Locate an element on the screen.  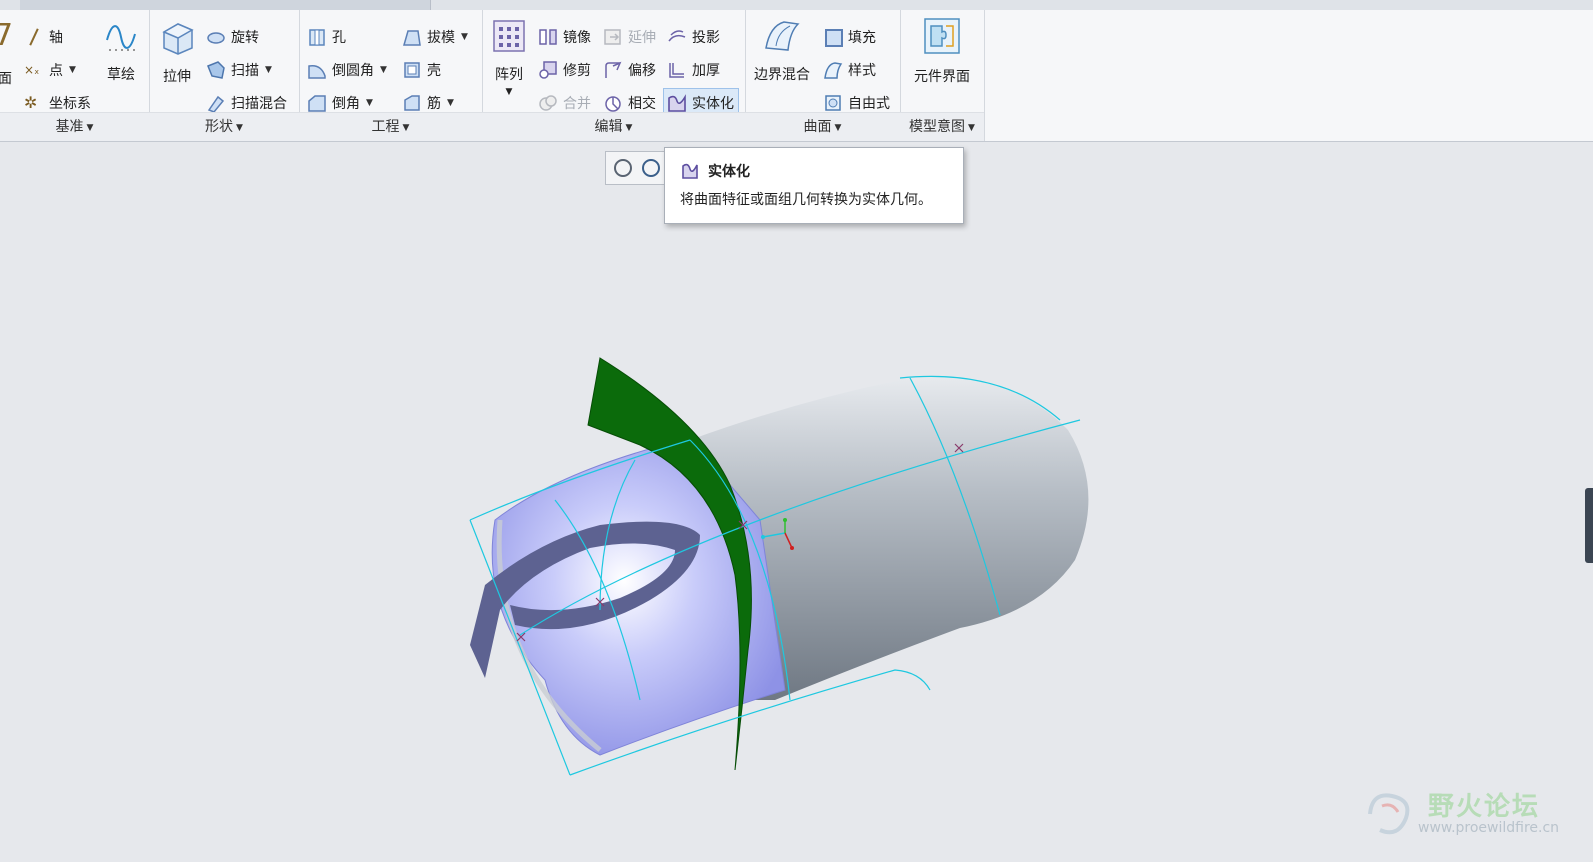
component-interface-label: 元件界面 is located at coordinates (942, 77).